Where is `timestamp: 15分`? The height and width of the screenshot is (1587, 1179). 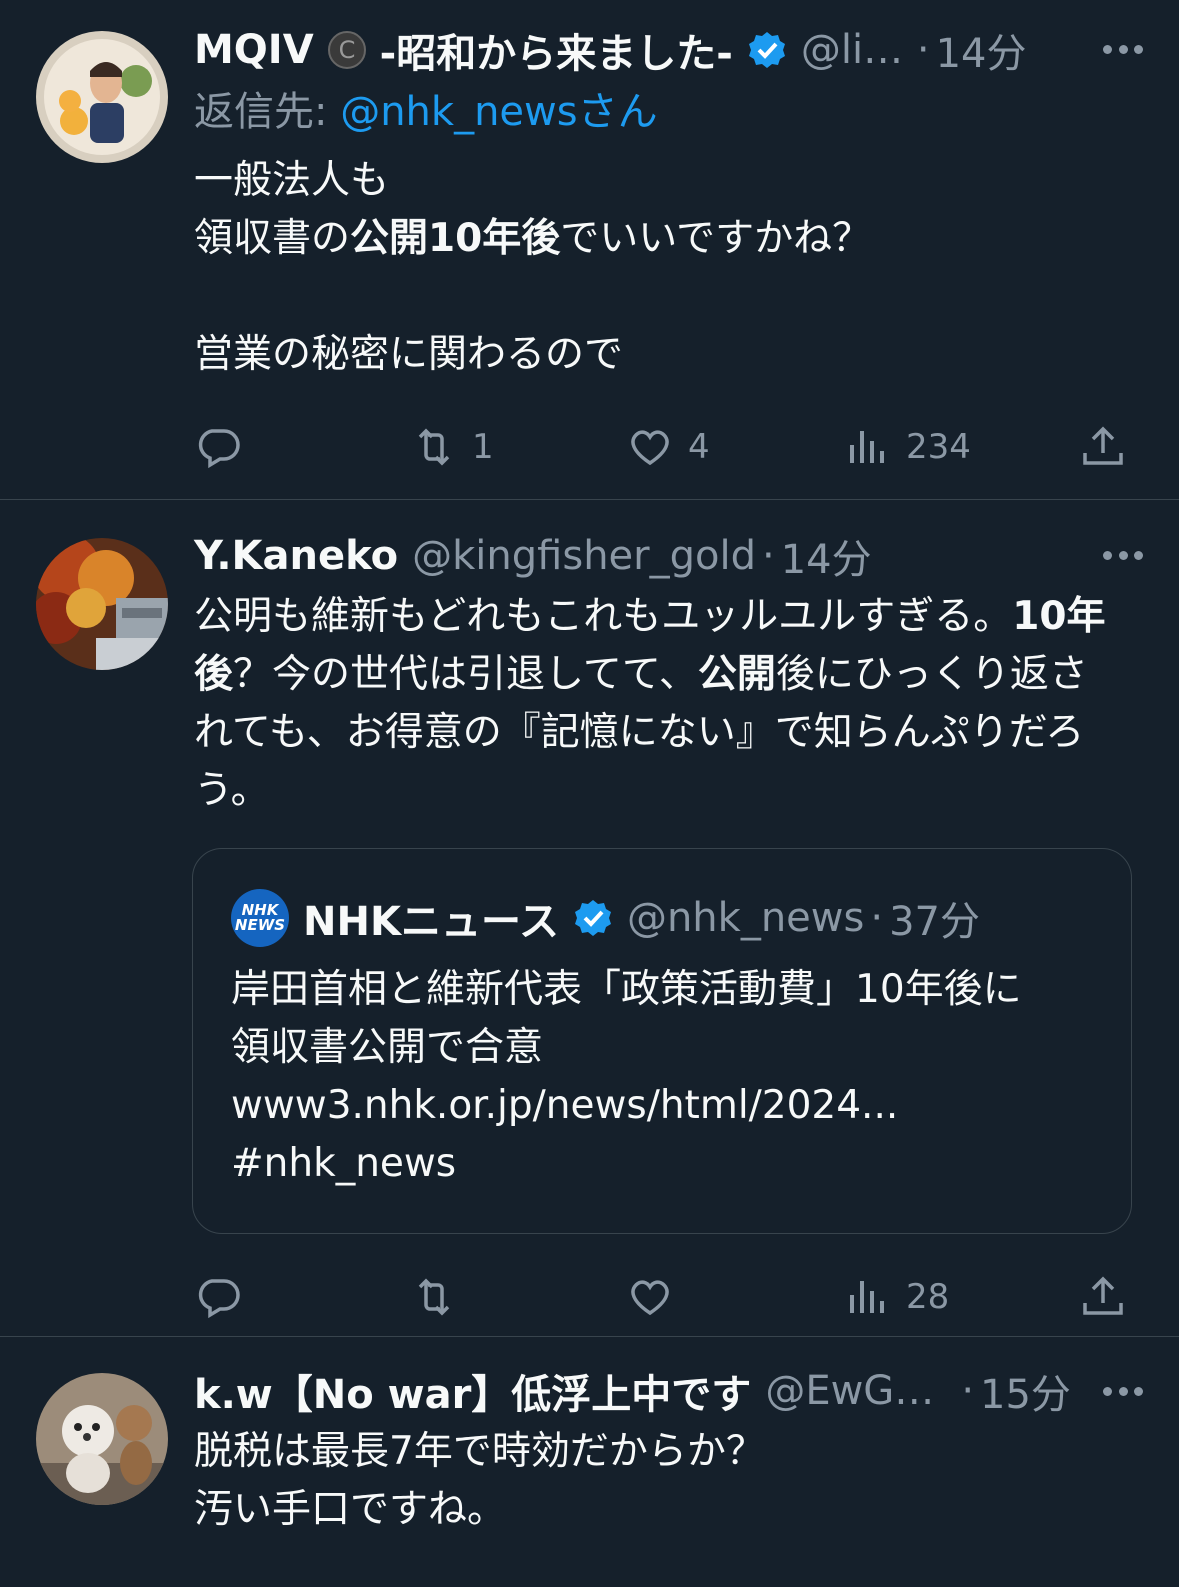 timestamp: 15分 is located at coordinates (1025, 1391).